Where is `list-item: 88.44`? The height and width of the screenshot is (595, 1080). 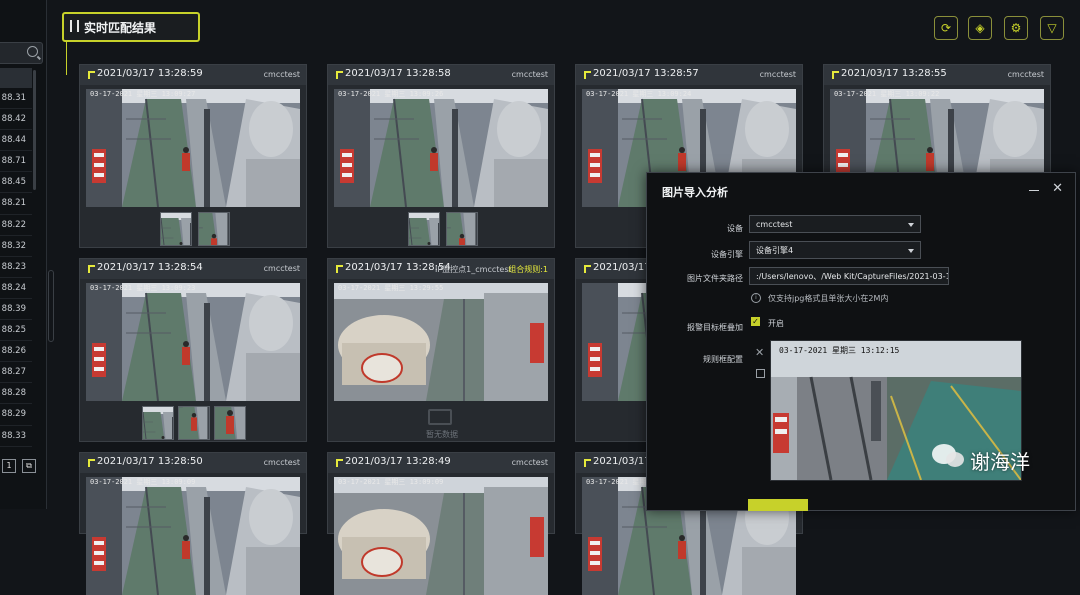 list-item: 88.44 is located at coordinates (16, 141).